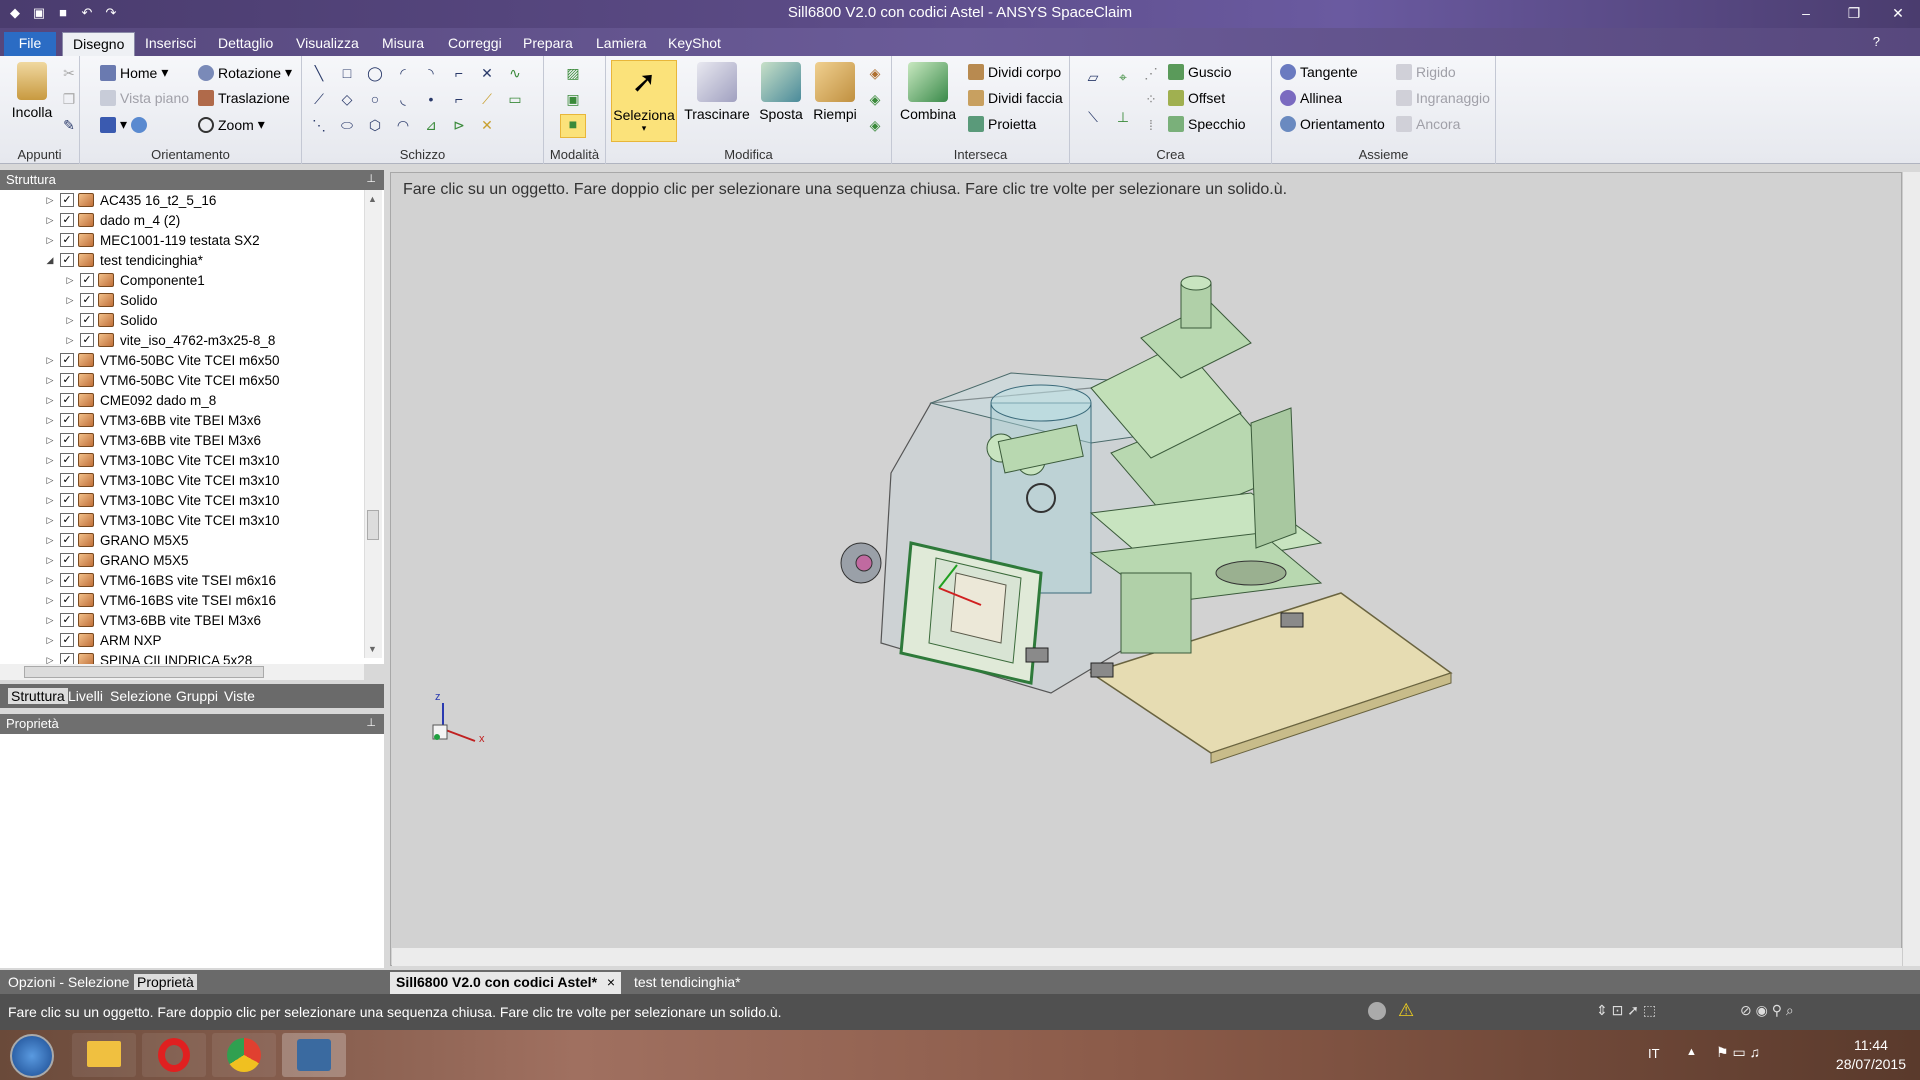  Describe the element at coordinates (197, 696) in the screenshot. I see `tab-gruppi: Gruppi` at that location.